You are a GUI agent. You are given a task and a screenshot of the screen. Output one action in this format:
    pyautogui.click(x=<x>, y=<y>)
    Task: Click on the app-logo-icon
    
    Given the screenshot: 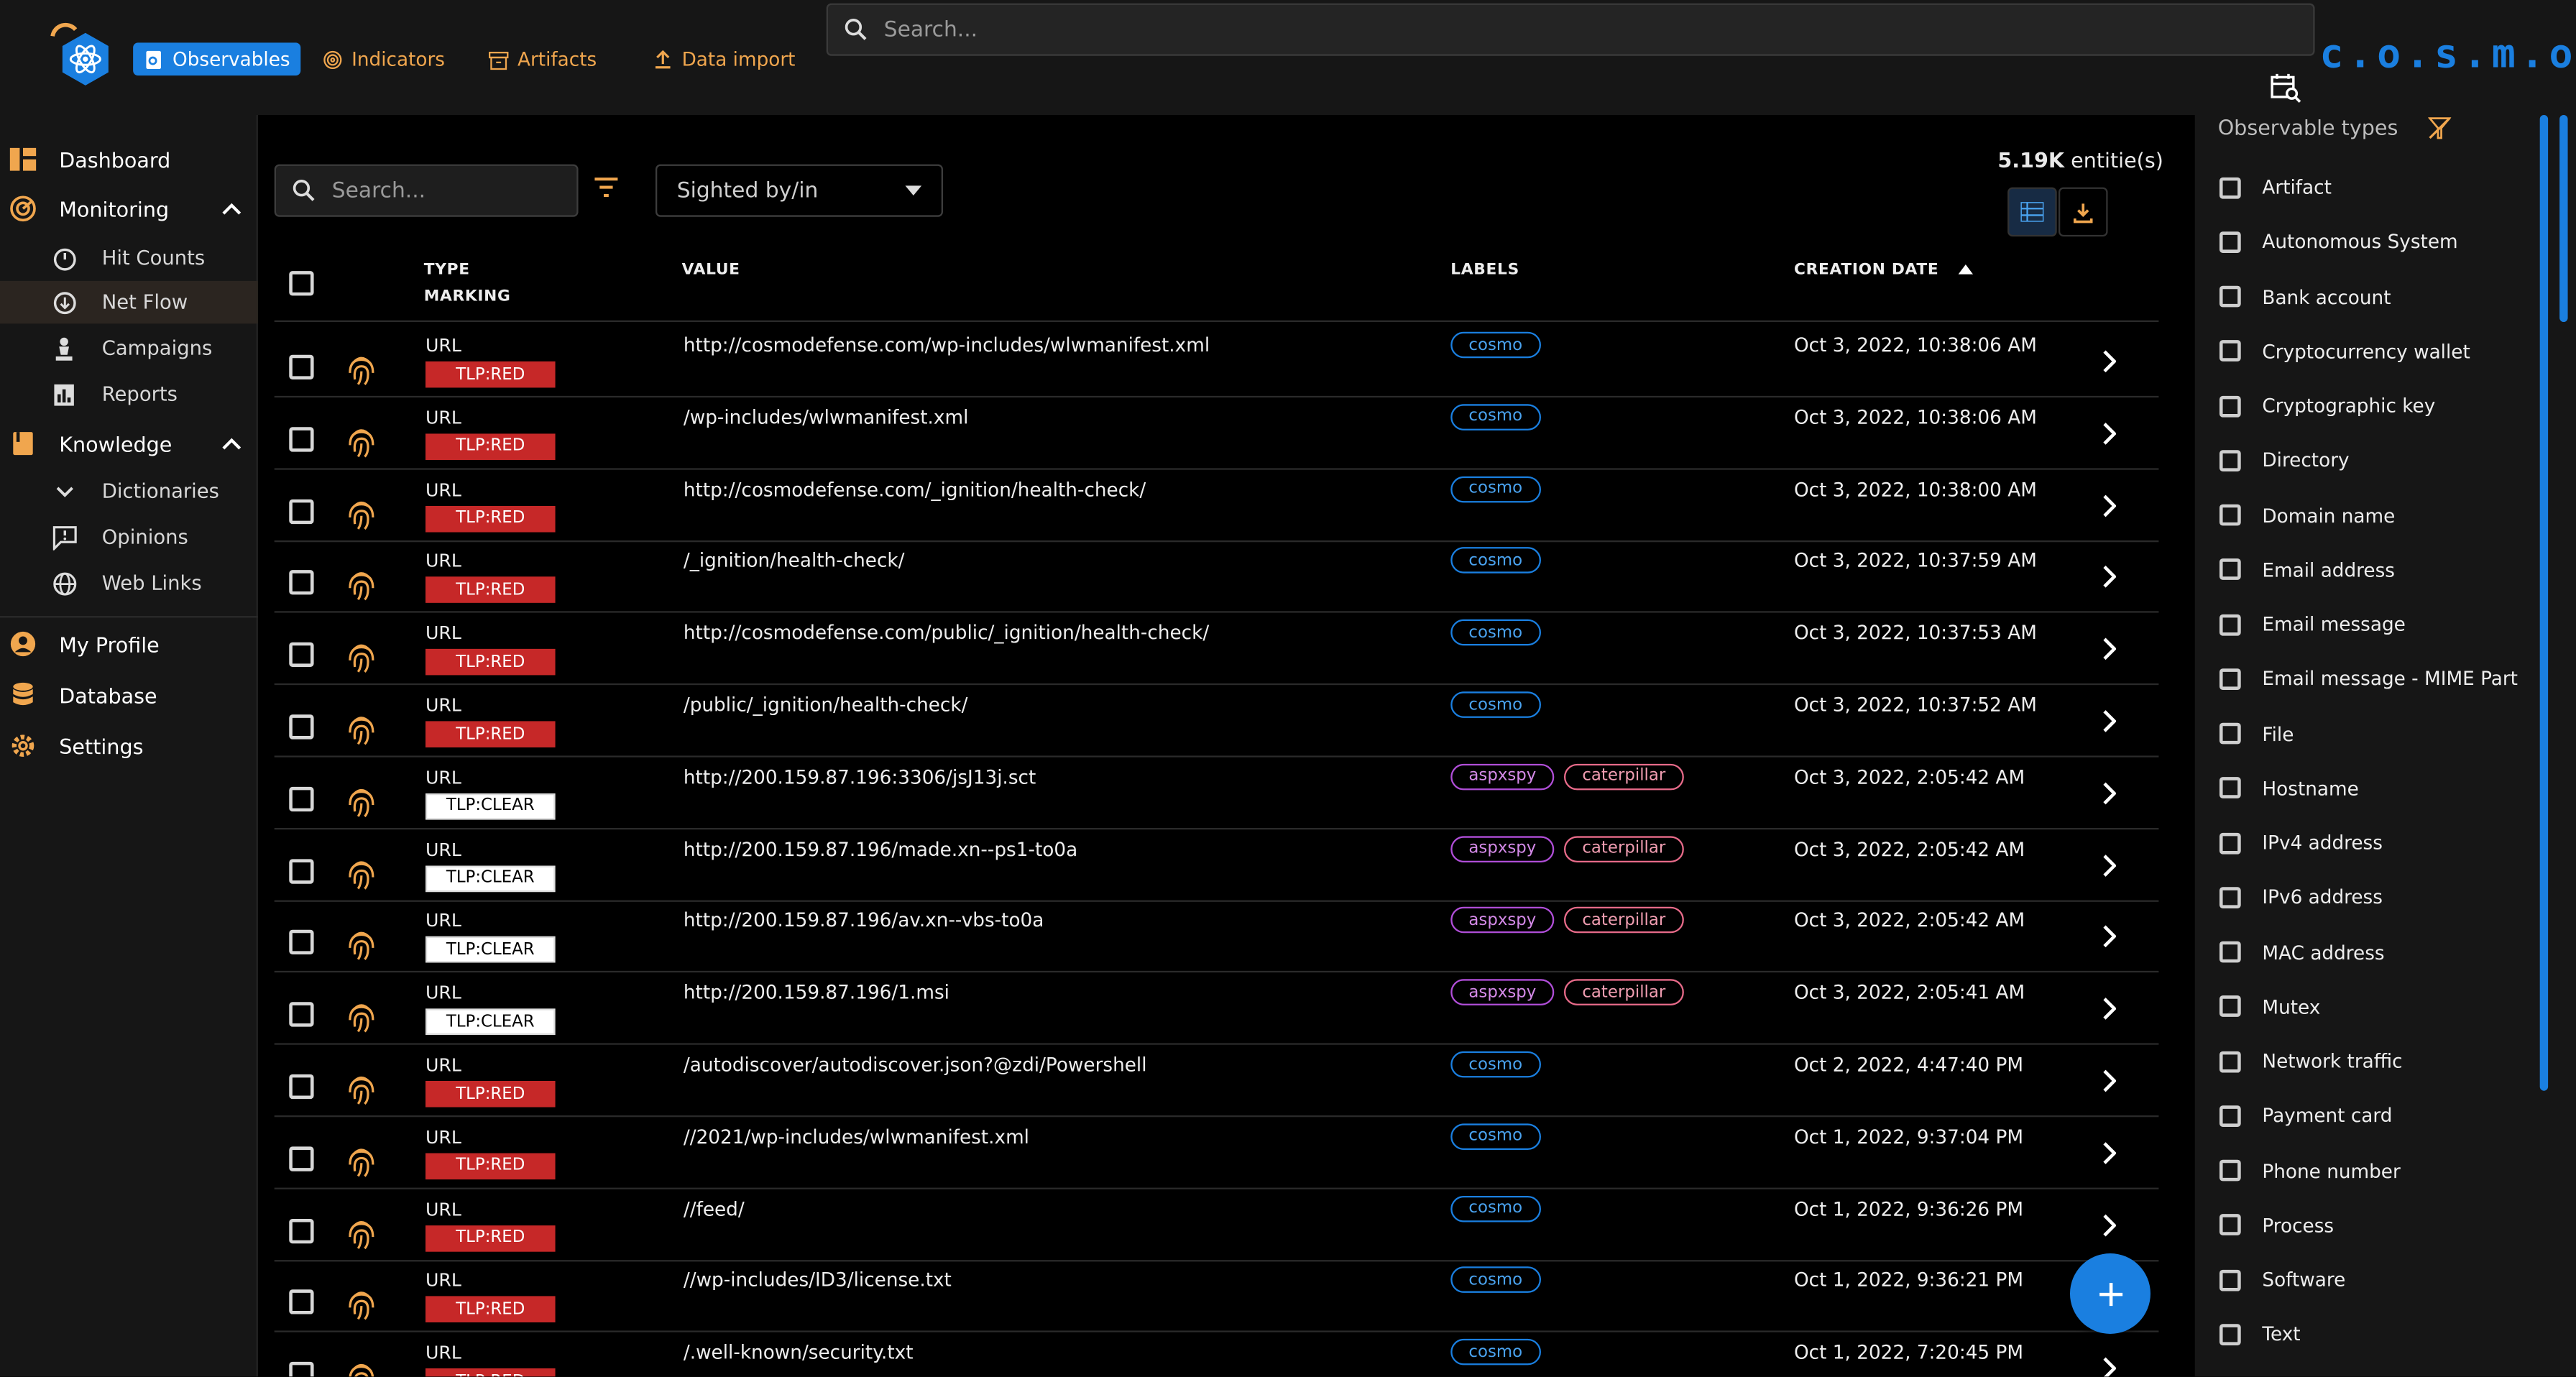 What is the action you would take?
    pyautogui.click(x=80, y=55)
    